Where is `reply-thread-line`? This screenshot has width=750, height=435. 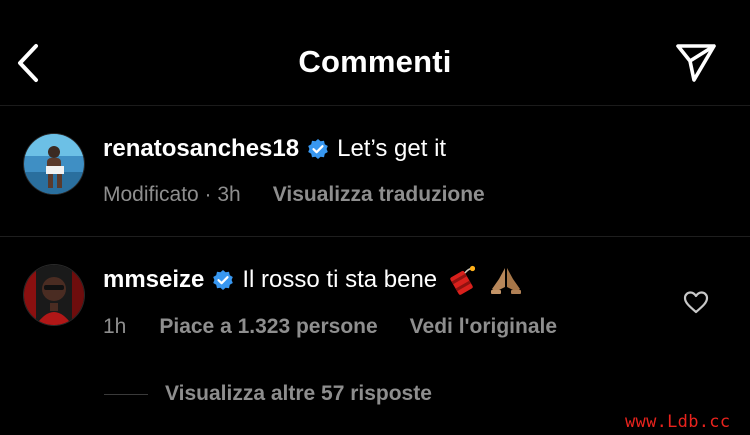 reply-thread-line is located at coordinates (126, 394).